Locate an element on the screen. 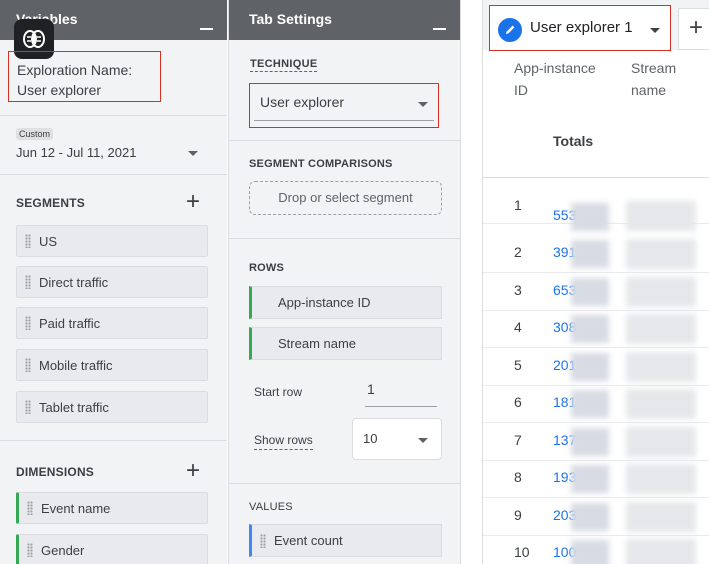  segment-label: Direct traffic is located at coordinates (74, 282).